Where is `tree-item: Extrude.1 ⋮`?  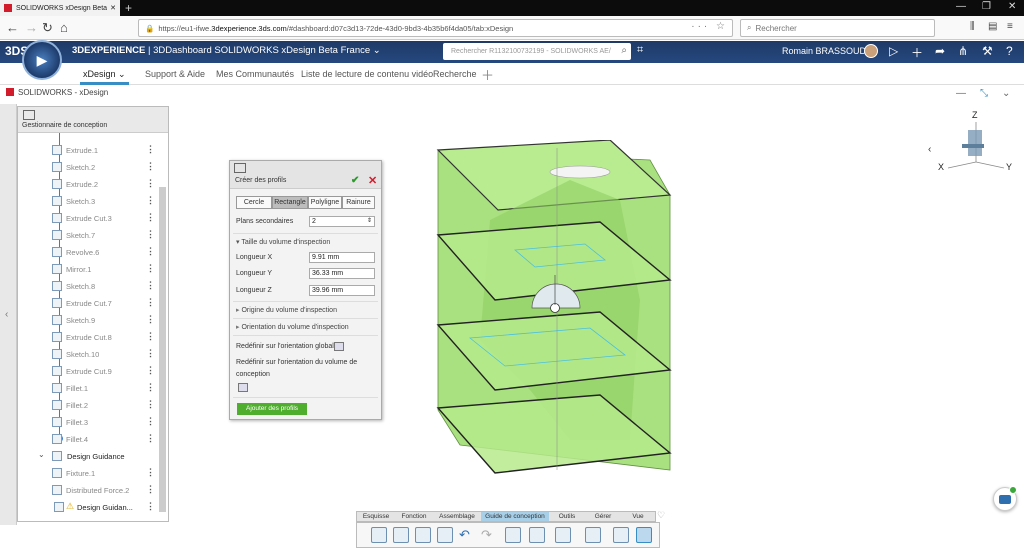
tree-item: Extrude.1 ⋮ is located at coordinates (93, 150).